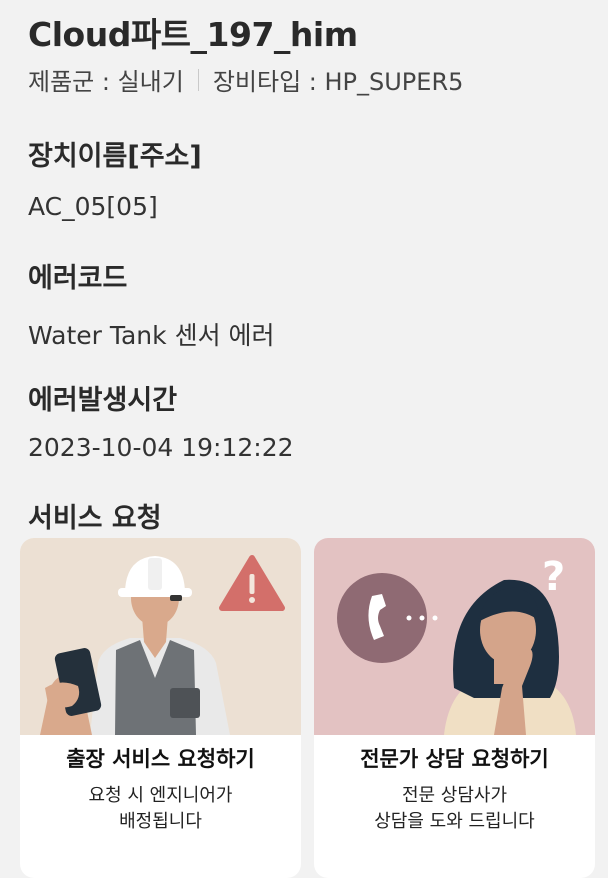 The height and width of the screenshot is (878, 608). Describe the element at coordinates (160, 821) in the screenshot. I see `onsite-service-subtitle-line2: 배정됩니다` at that location.